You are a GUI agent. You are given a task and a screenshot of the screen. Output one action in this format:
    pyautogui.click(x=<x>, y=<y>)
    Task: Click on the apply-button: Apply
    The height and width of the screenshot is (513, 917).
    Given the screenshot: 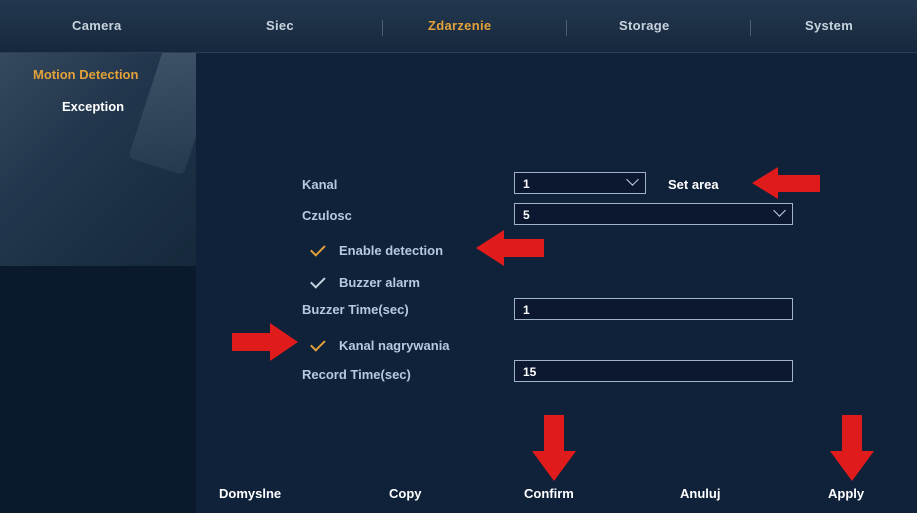 What is the action you would take?
    pyautogui.click(x=846, y=493)
    